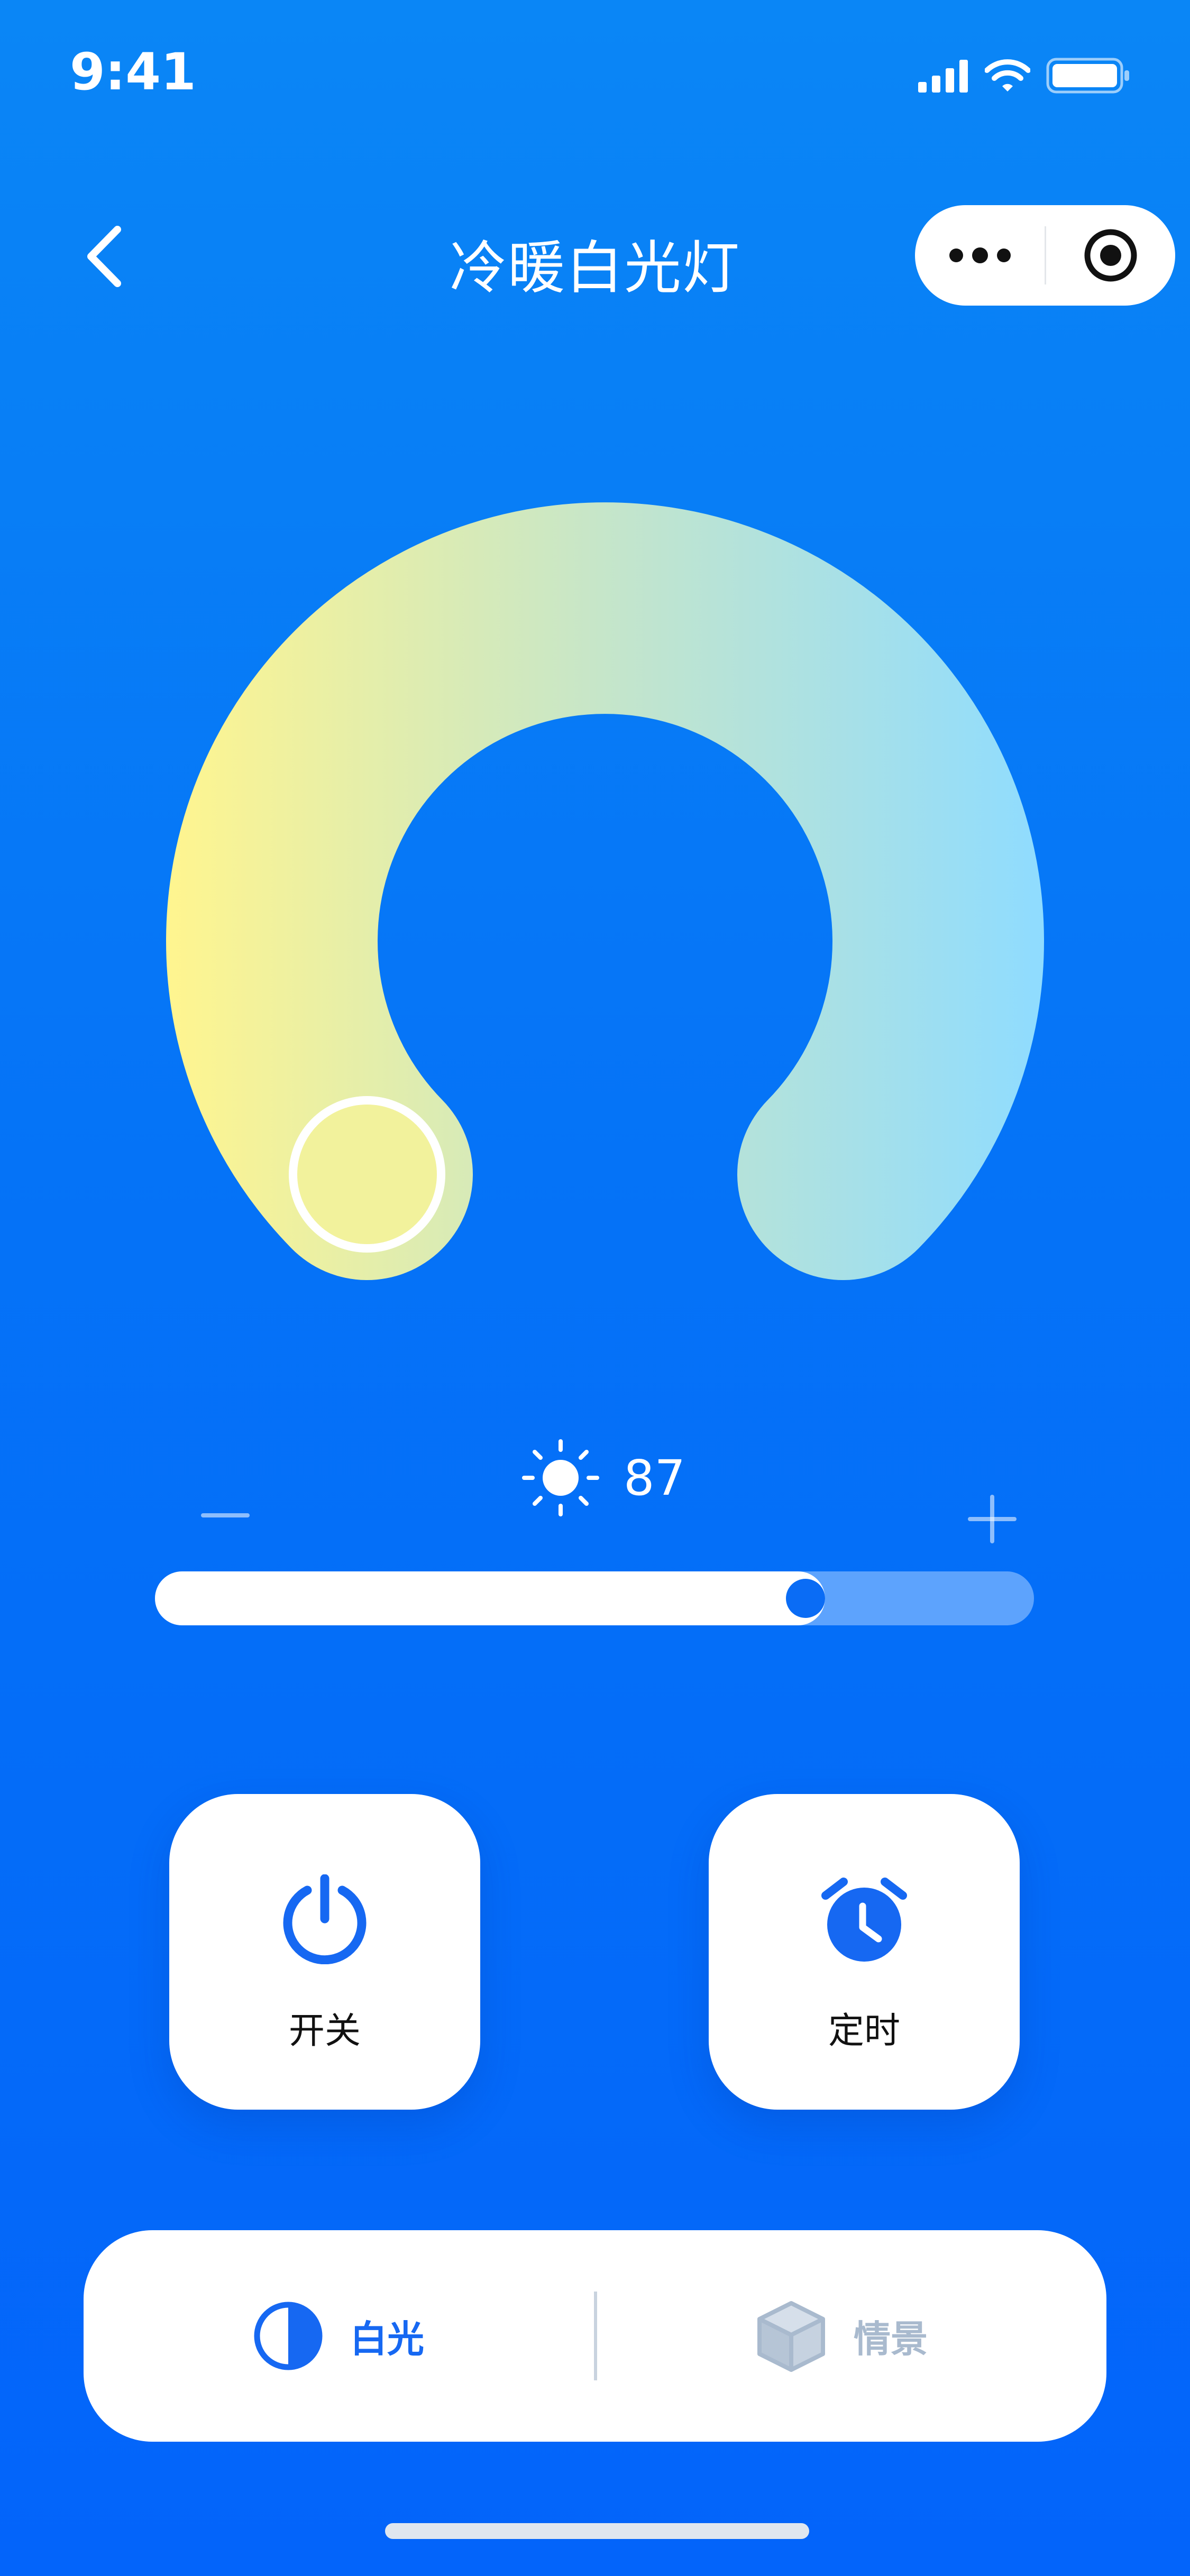  Describe the element at coordinates (490, 1598) in the screenshot. I see `brightness-slider-fill` at that location.